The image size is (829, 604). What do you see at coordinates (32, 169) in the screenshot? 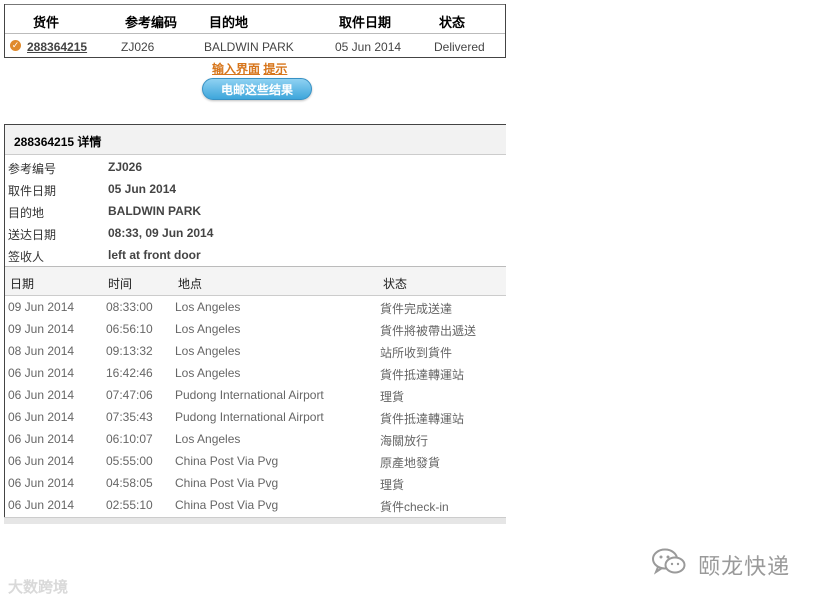
I see `info-label: 参考编号` at bounding box center [32, 169].